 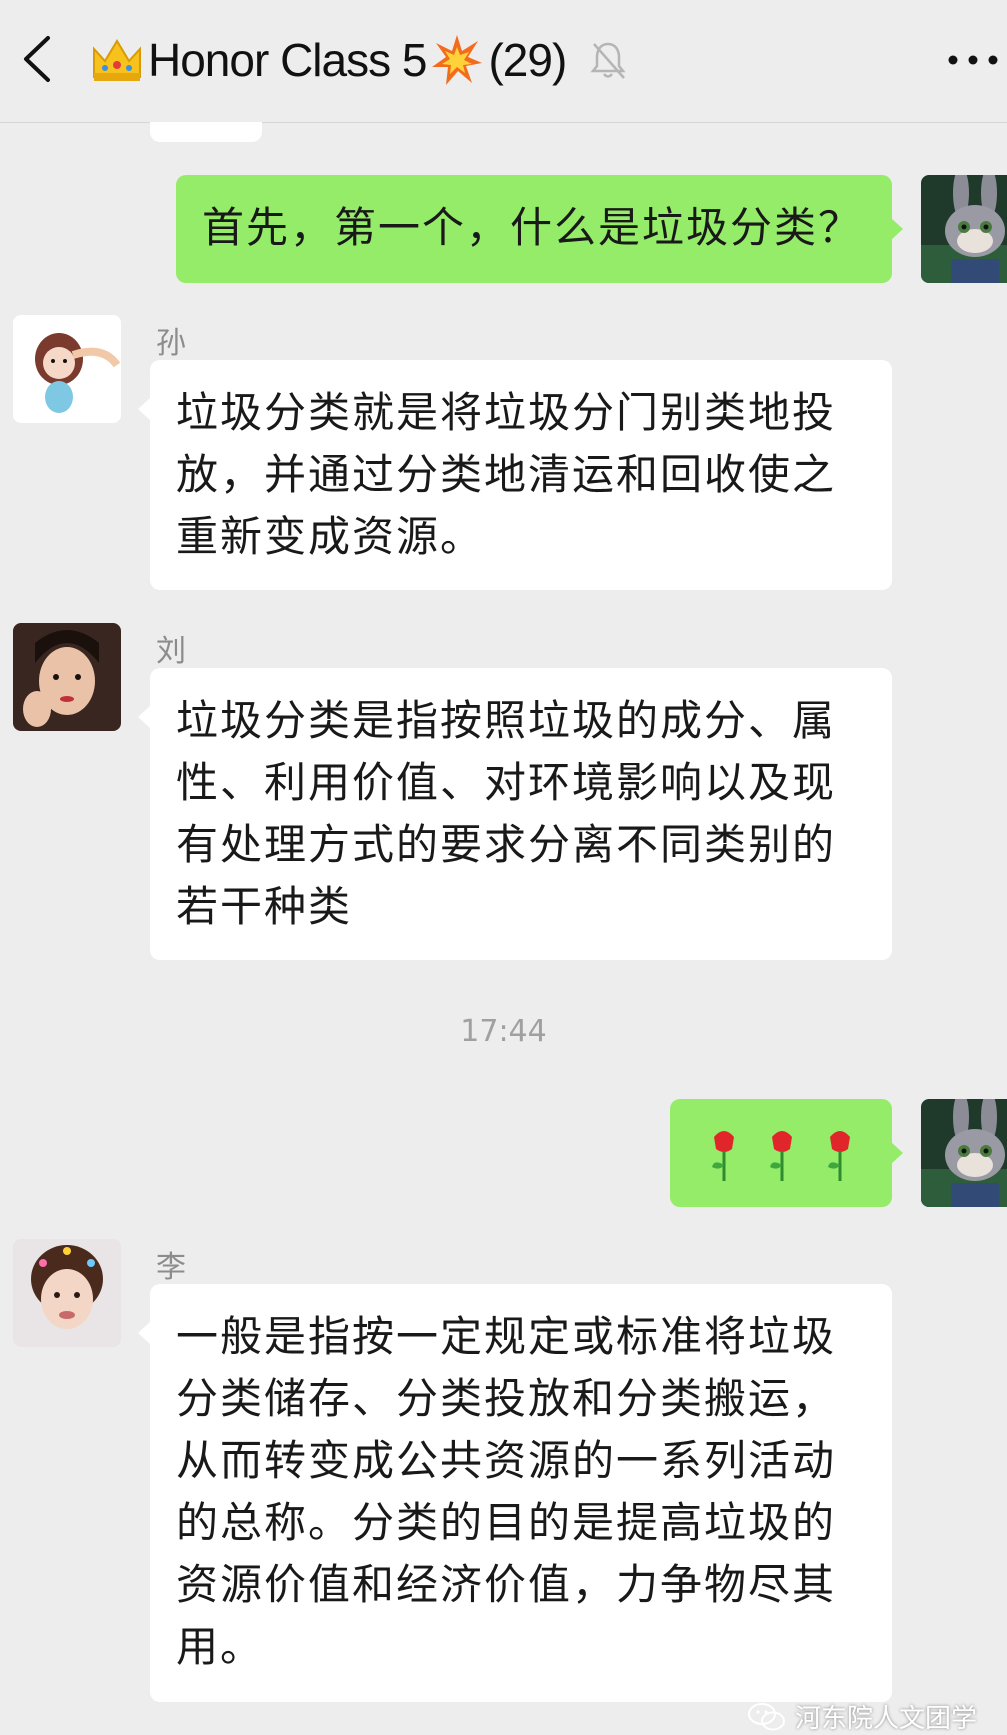 I want to click on cartoon-girl-avatar-icon, so click(x=67, y=369).